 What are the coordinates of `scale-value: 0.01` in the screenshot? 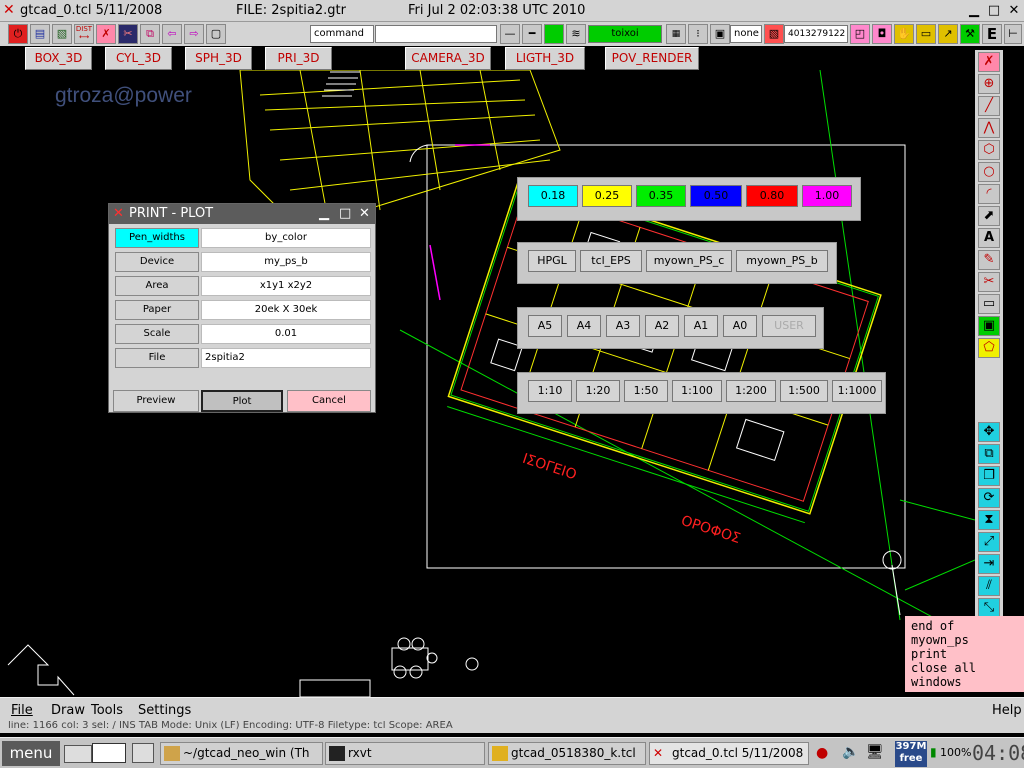 It's located at (286, 334).